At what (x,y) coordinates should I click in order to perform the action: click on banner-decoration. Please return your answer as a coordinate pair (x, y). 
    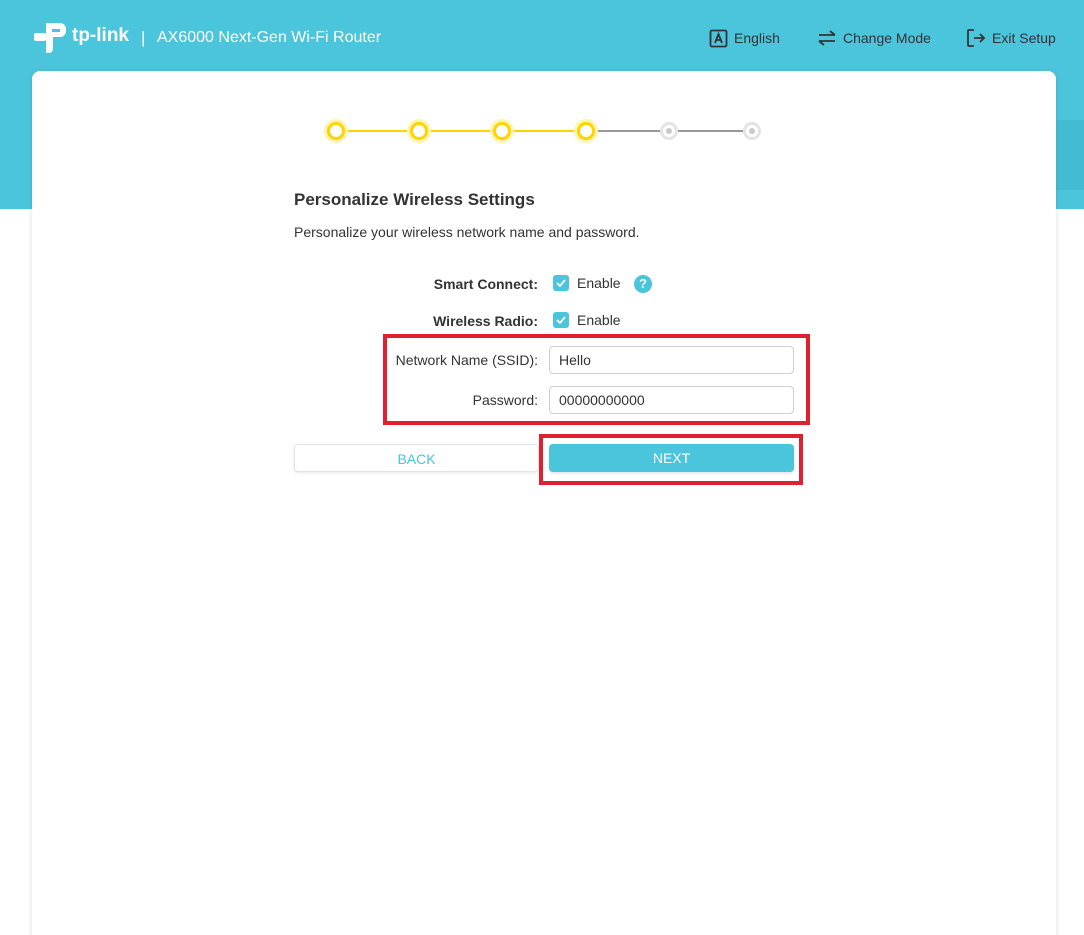
    Looking at the image, I should click on (1069, 155).